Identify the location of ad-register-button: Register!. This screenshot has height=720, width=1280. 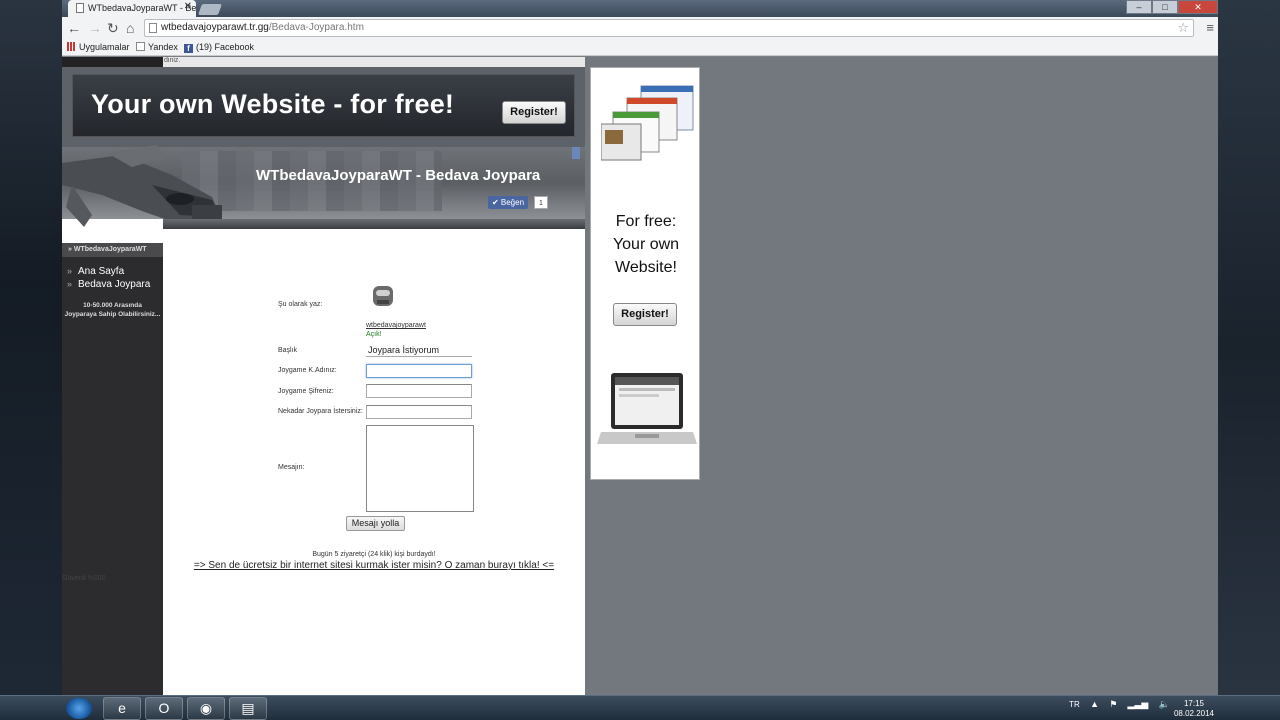
(645, 314).